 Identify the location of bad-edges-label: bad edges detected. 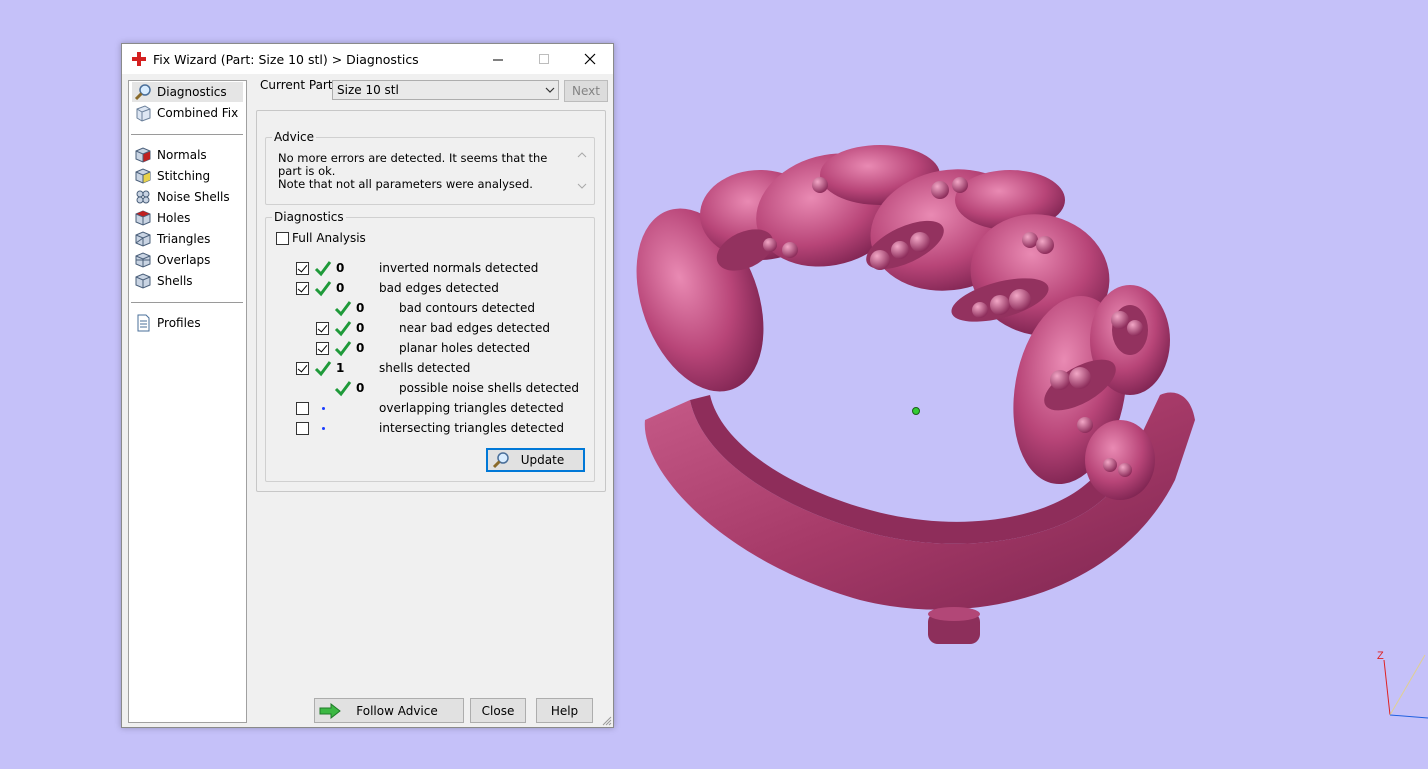
(439, 288).